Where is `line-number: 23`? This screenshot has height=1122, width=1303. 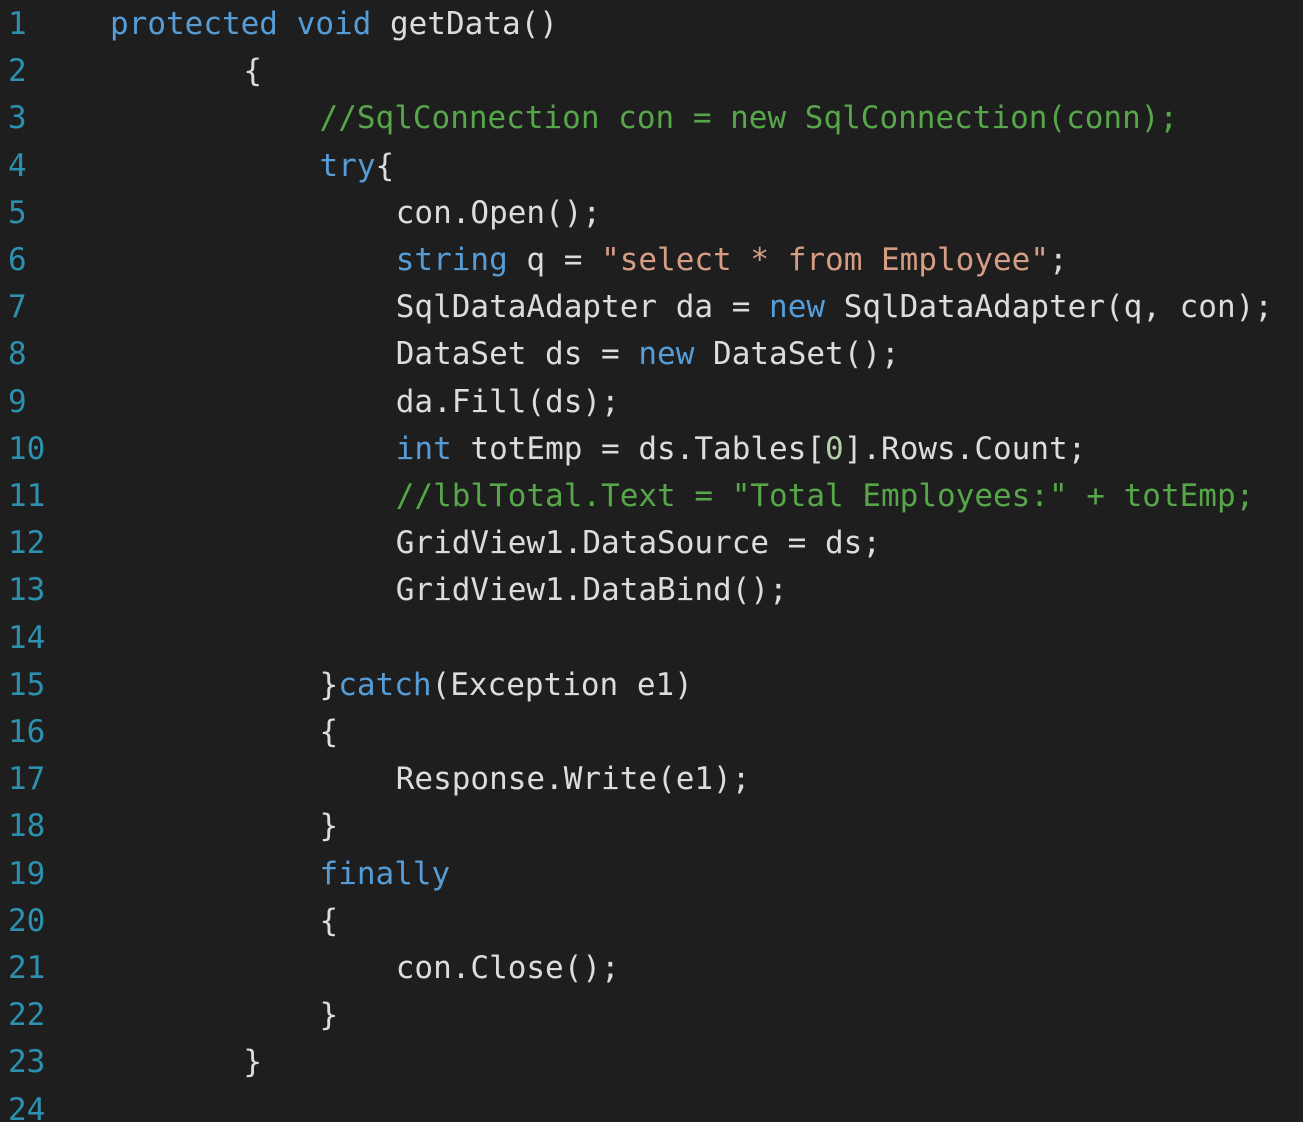 line-number: 23 is located at coordinates (27, 1062).